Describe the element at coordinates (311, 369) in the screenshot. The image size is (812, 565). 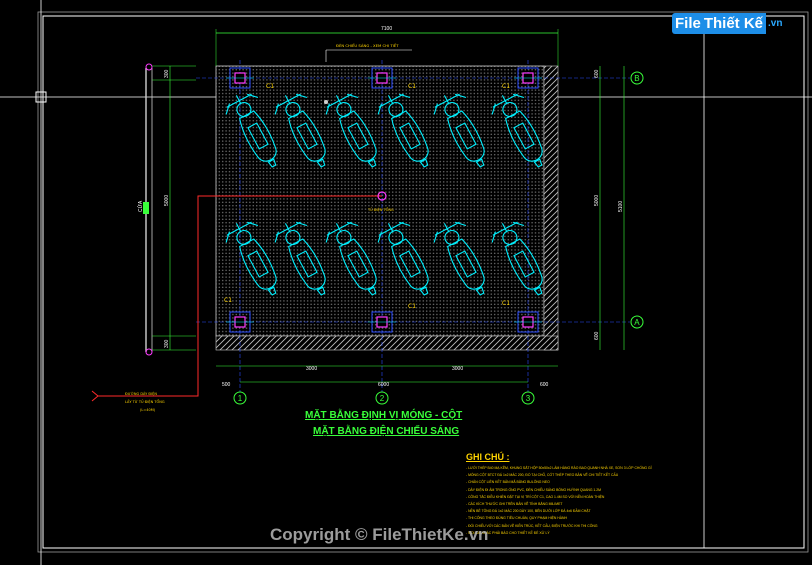
I see `dim-bottom-seg-2: 3000` at that location.